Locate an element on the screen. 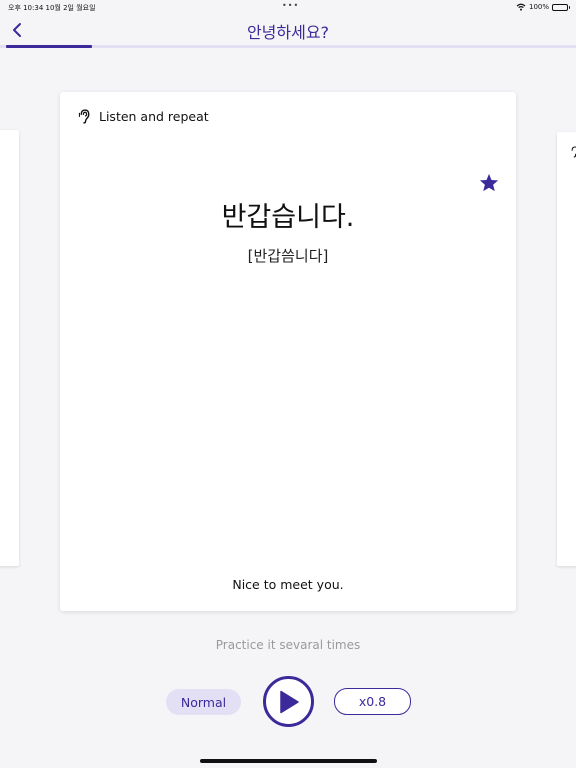 The width and height of the screenshot is (576, 768). card-mode-label: Listen and repeat is located at coordinates (154, 116).